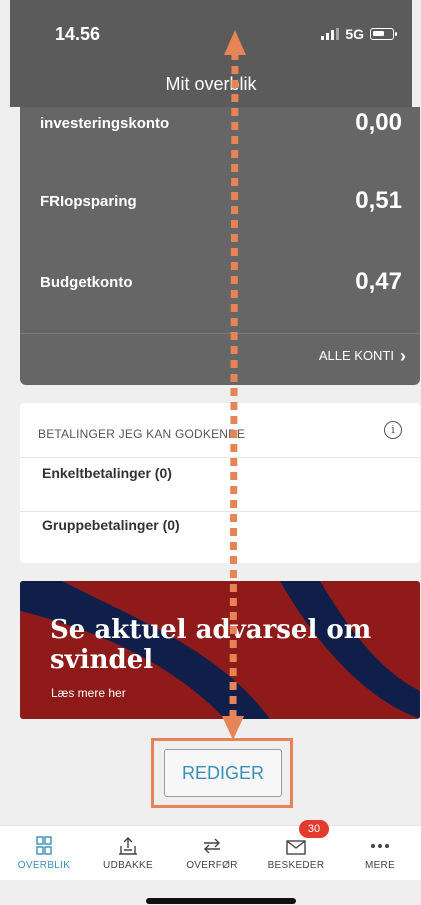 The height and width of the screenshot is (905, 421). What do you see at coordinates (86, 282) in the screenshot?
I see `account-name: Budgetkonto` at bounding box center [86, 282].